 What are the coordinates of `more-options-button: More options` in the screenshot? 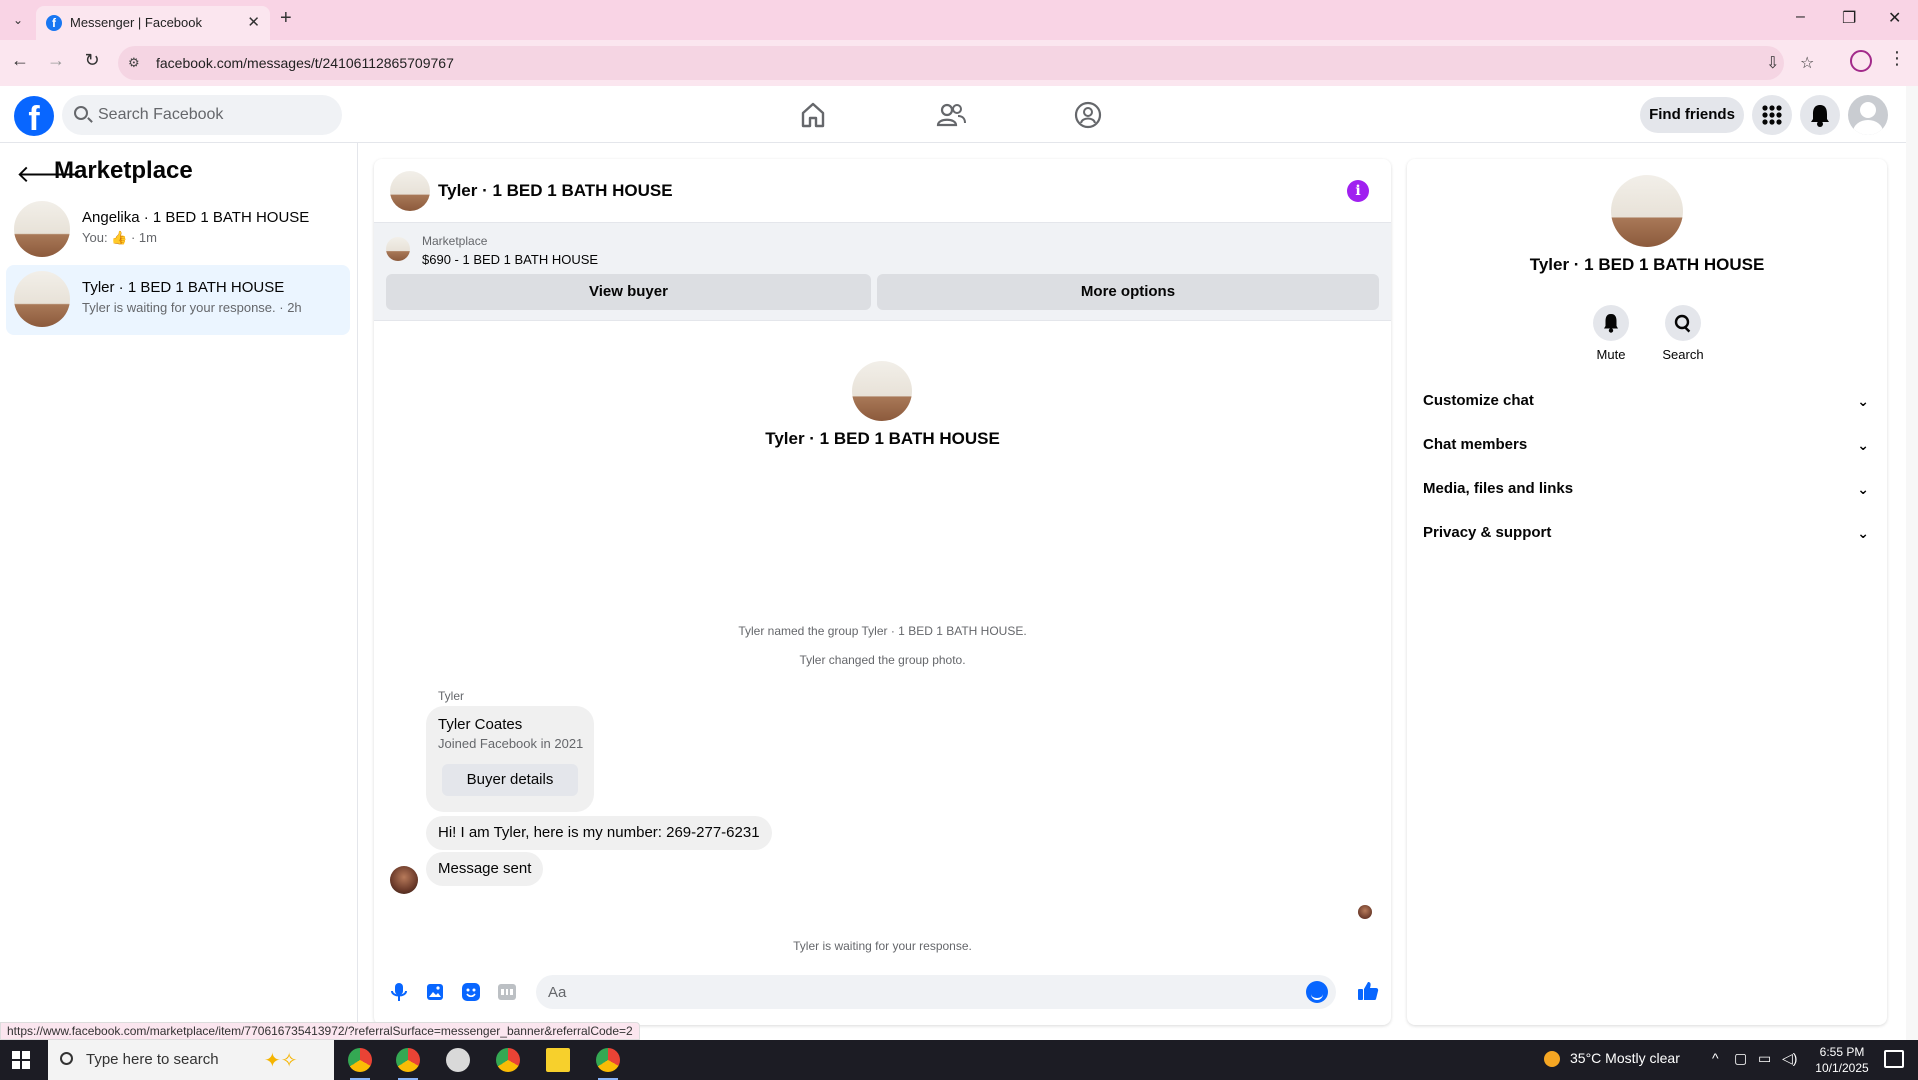 It's located at (1128, 292).